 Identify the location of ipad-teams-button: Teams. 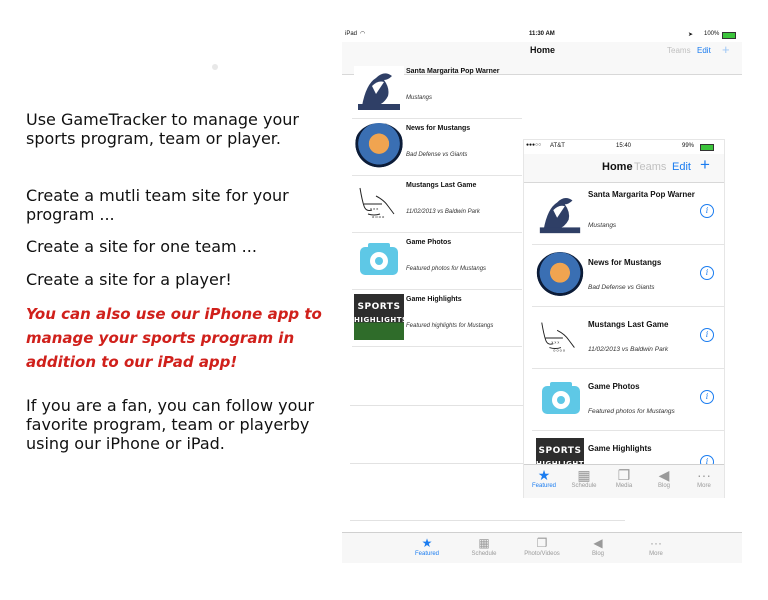
(679, 50).